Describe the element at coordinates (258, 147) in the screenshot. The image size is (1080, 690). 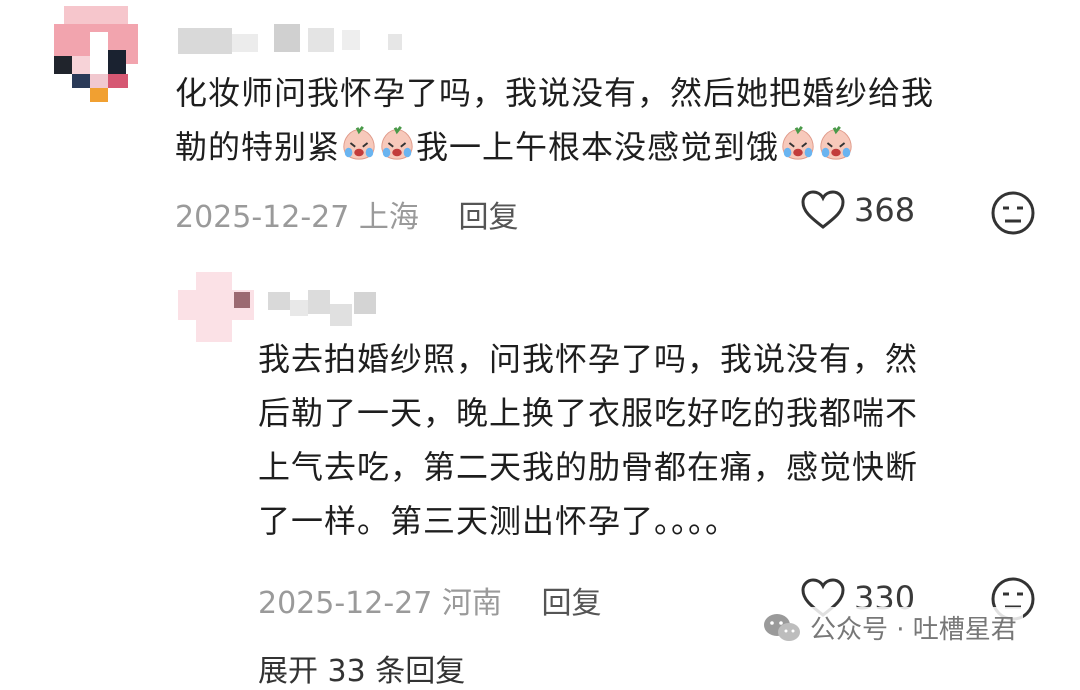
I see `comment-1-line-2-start: 勒的特别紧` at that location.